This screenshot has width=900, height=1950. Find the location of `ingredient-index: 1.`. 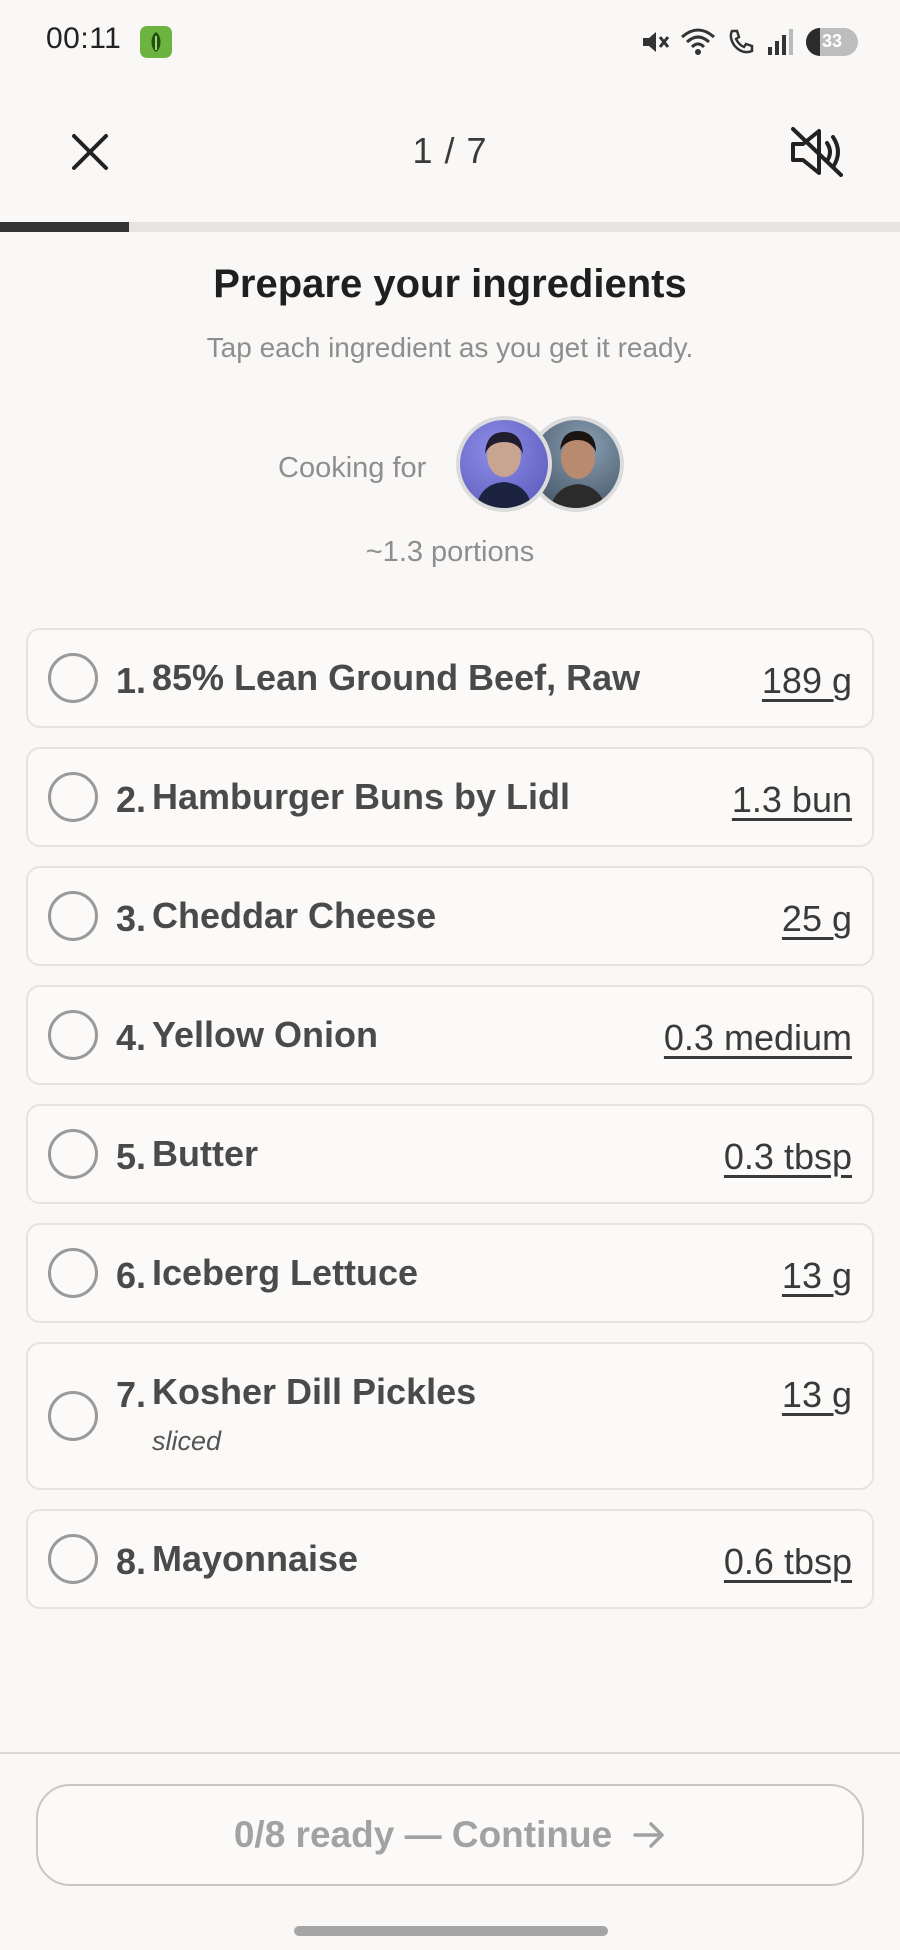

ingredient-index: 1. is located at coordinates (131, 680).